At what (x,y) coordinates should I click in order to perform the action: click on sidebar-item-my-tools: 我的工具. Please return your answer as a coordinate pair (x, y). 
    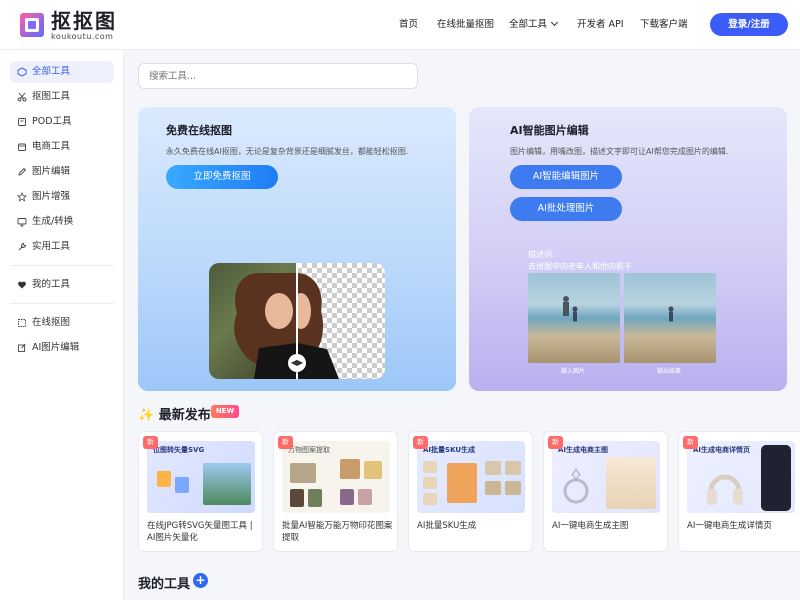
    Looking at the image, I should click on (62, 285).